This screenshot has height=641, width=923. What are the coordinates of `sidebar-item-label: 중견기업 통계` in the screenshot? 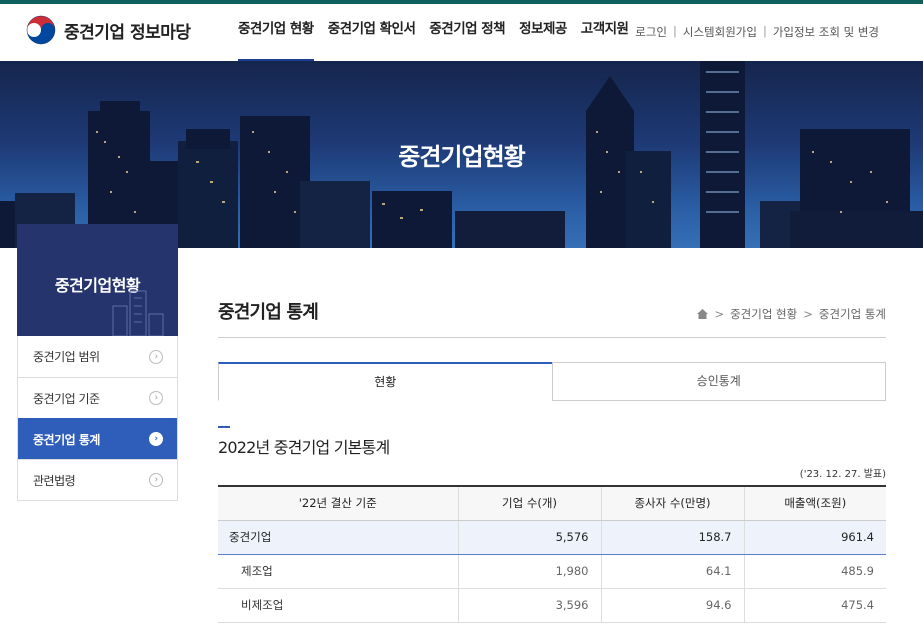 It's located at (66, 439).